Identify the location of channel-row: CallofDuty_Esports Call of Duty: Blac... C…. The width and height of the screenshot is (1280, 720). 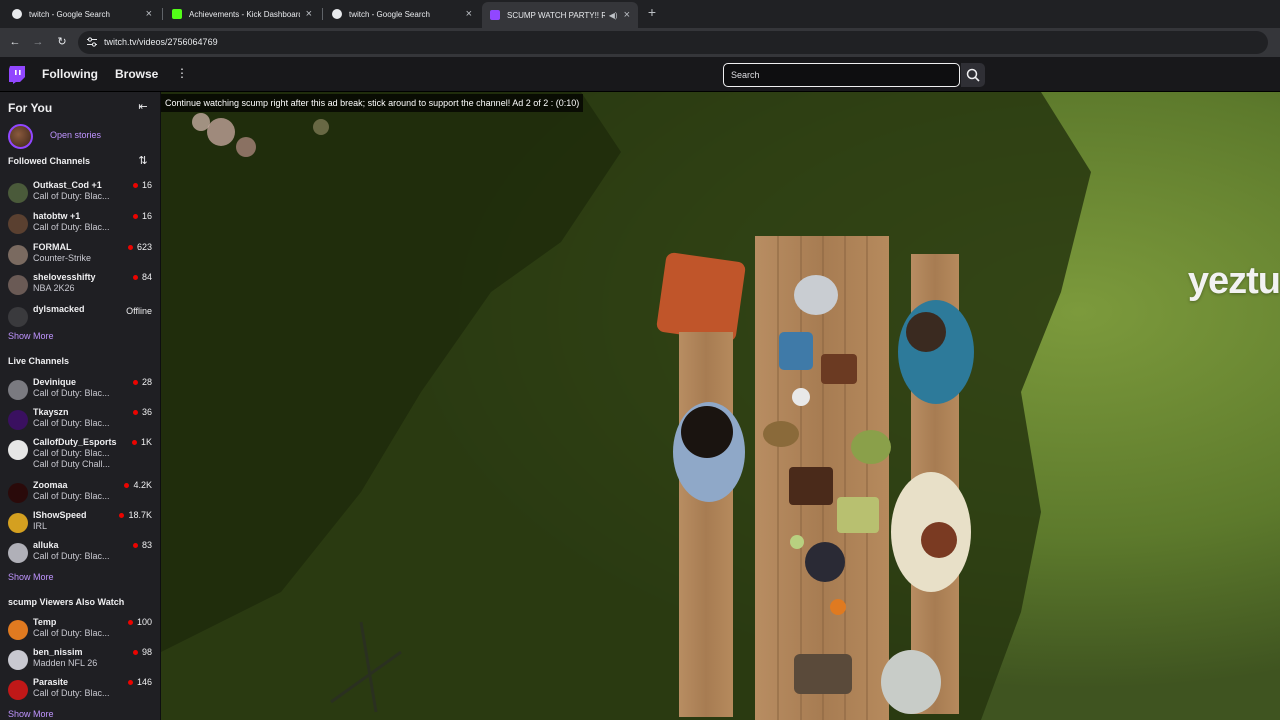
(80, 453).